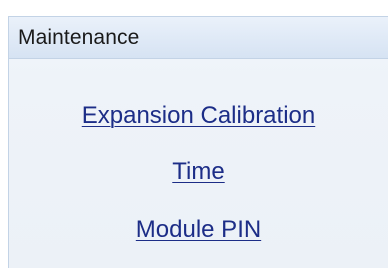 Image resolution: width=390 pixels, height=268 pixels. I want to click on panel-title: Maintenance, so click(79, 37).